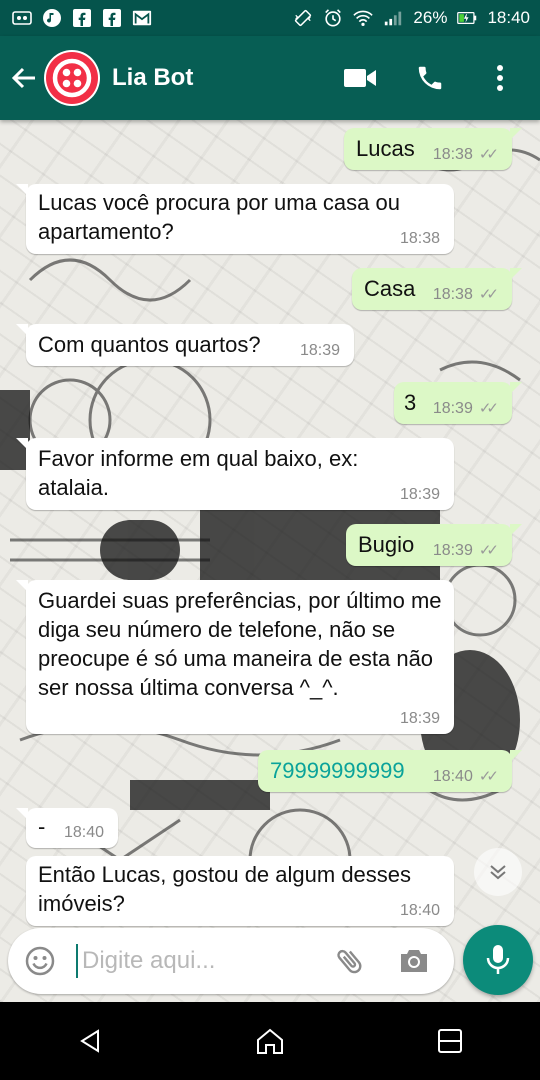 The height and width of the screenshot is (1080, 540). What do you see at coordinates (303, 18) in the screenshot?
I see `vibrate-icon` at bounding box center [303, 18].